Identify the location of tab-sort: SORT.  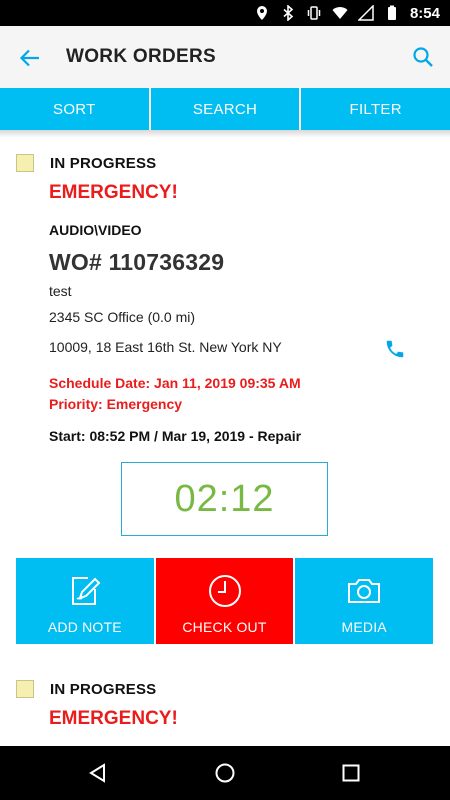
(74, 109).